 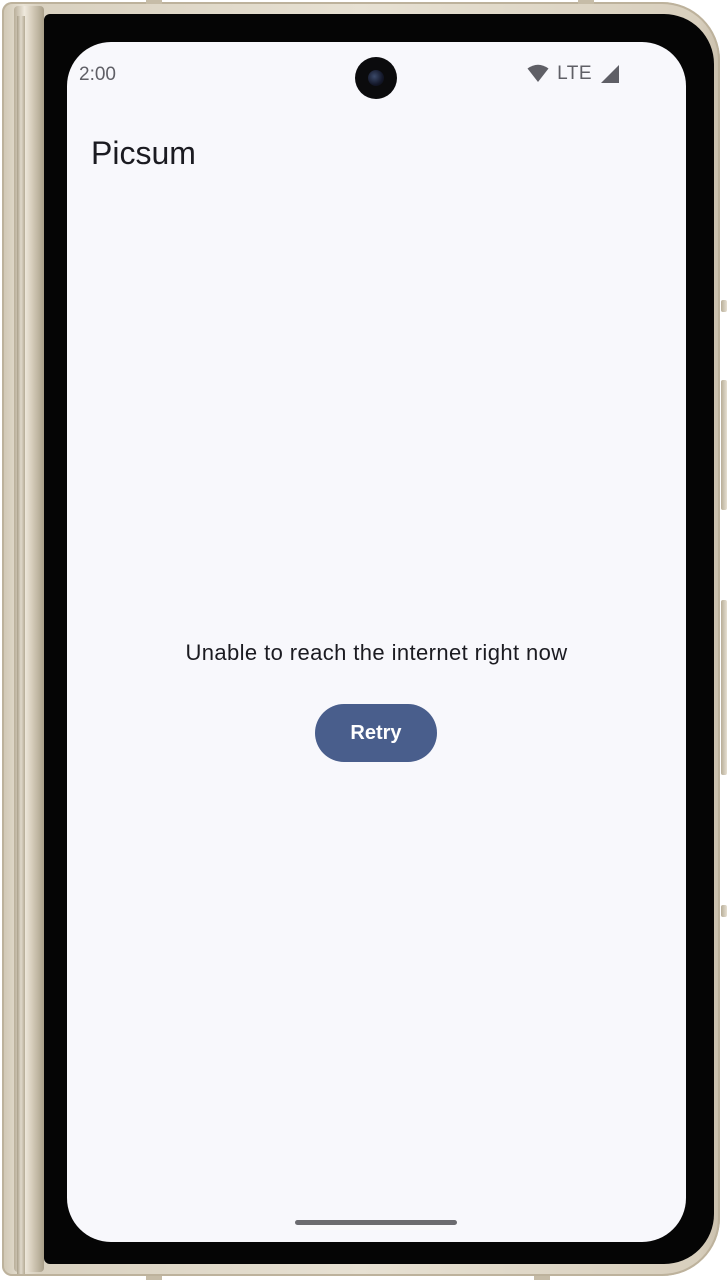 What do you see at coordinates (724, 687) in the screenshot?
I see `power-button` at bounding box center [724, 687].